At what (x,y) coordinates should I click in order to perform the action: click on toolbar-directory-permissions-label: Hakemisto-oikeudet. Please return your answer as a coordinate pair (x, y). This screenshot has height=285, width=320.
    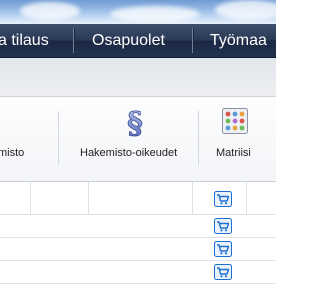
    Looking at the image, I should click on (128, 153).